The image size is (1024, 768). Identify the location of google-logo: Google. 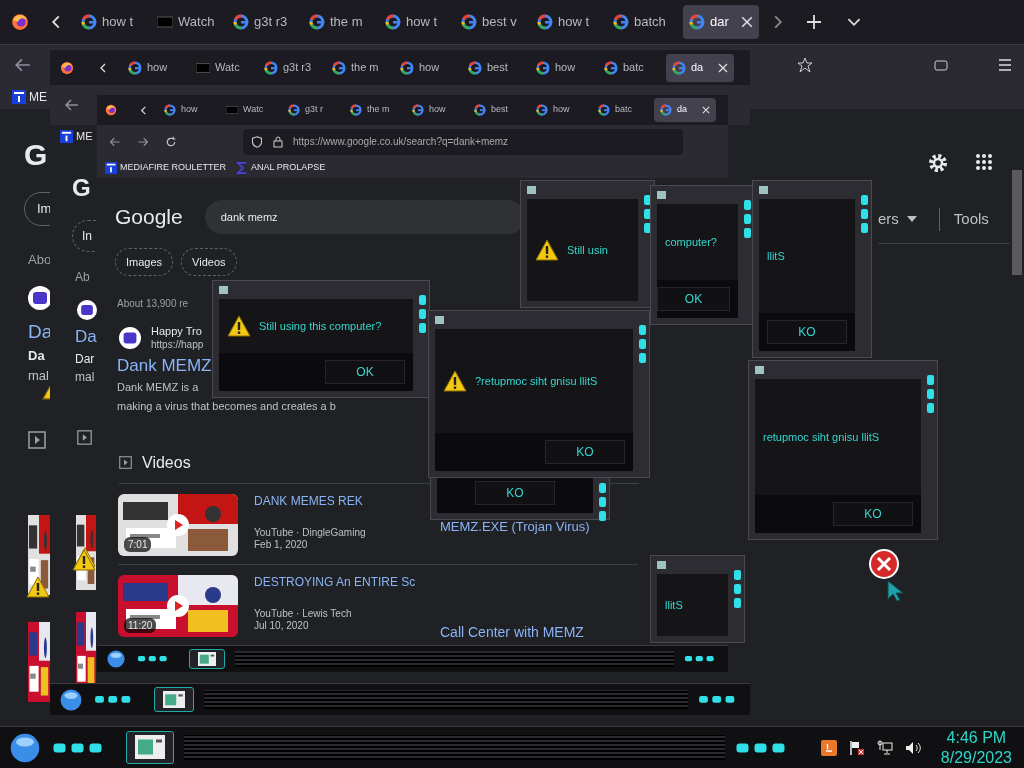
(149, 217).